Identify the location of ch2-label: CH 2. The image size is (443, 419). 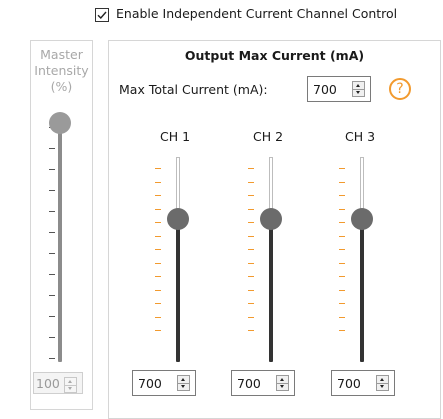
(268, 136).